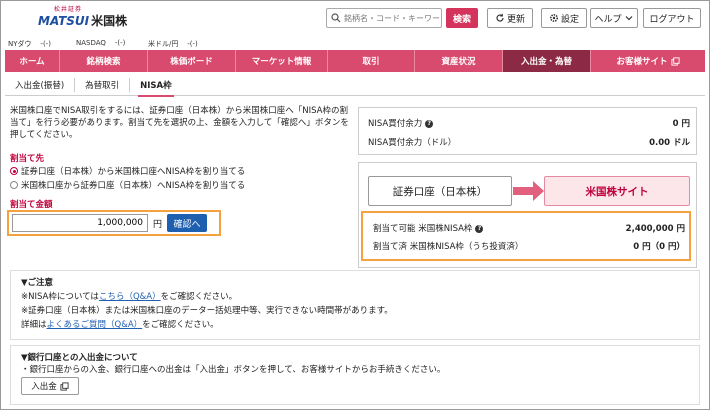 The width and height of the screenshot is (710, 410). Describe the element at coordinates (104, 61) in the screenshot. I see `nav-stock-search: 銘柄検索` at that location.